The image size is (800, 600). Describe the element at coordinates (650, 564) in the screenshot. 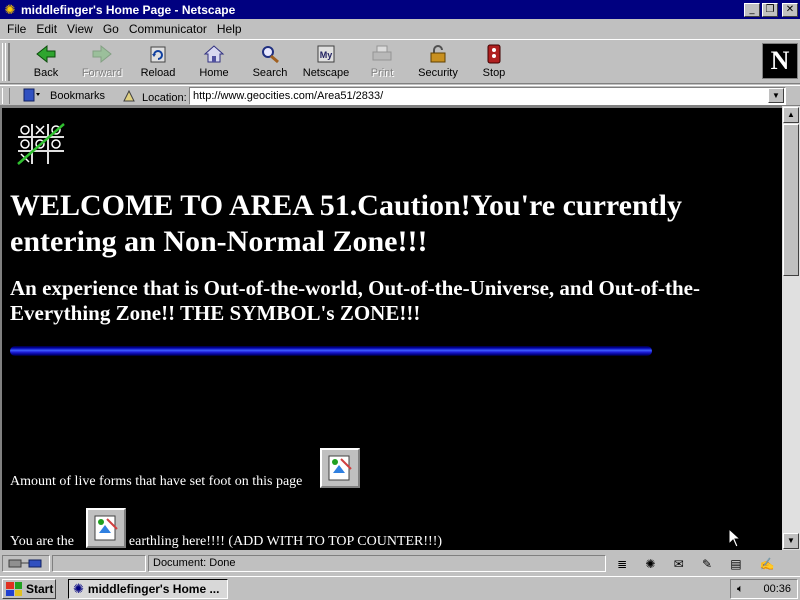

I see `navigator-component-icon: ✺` at that location.